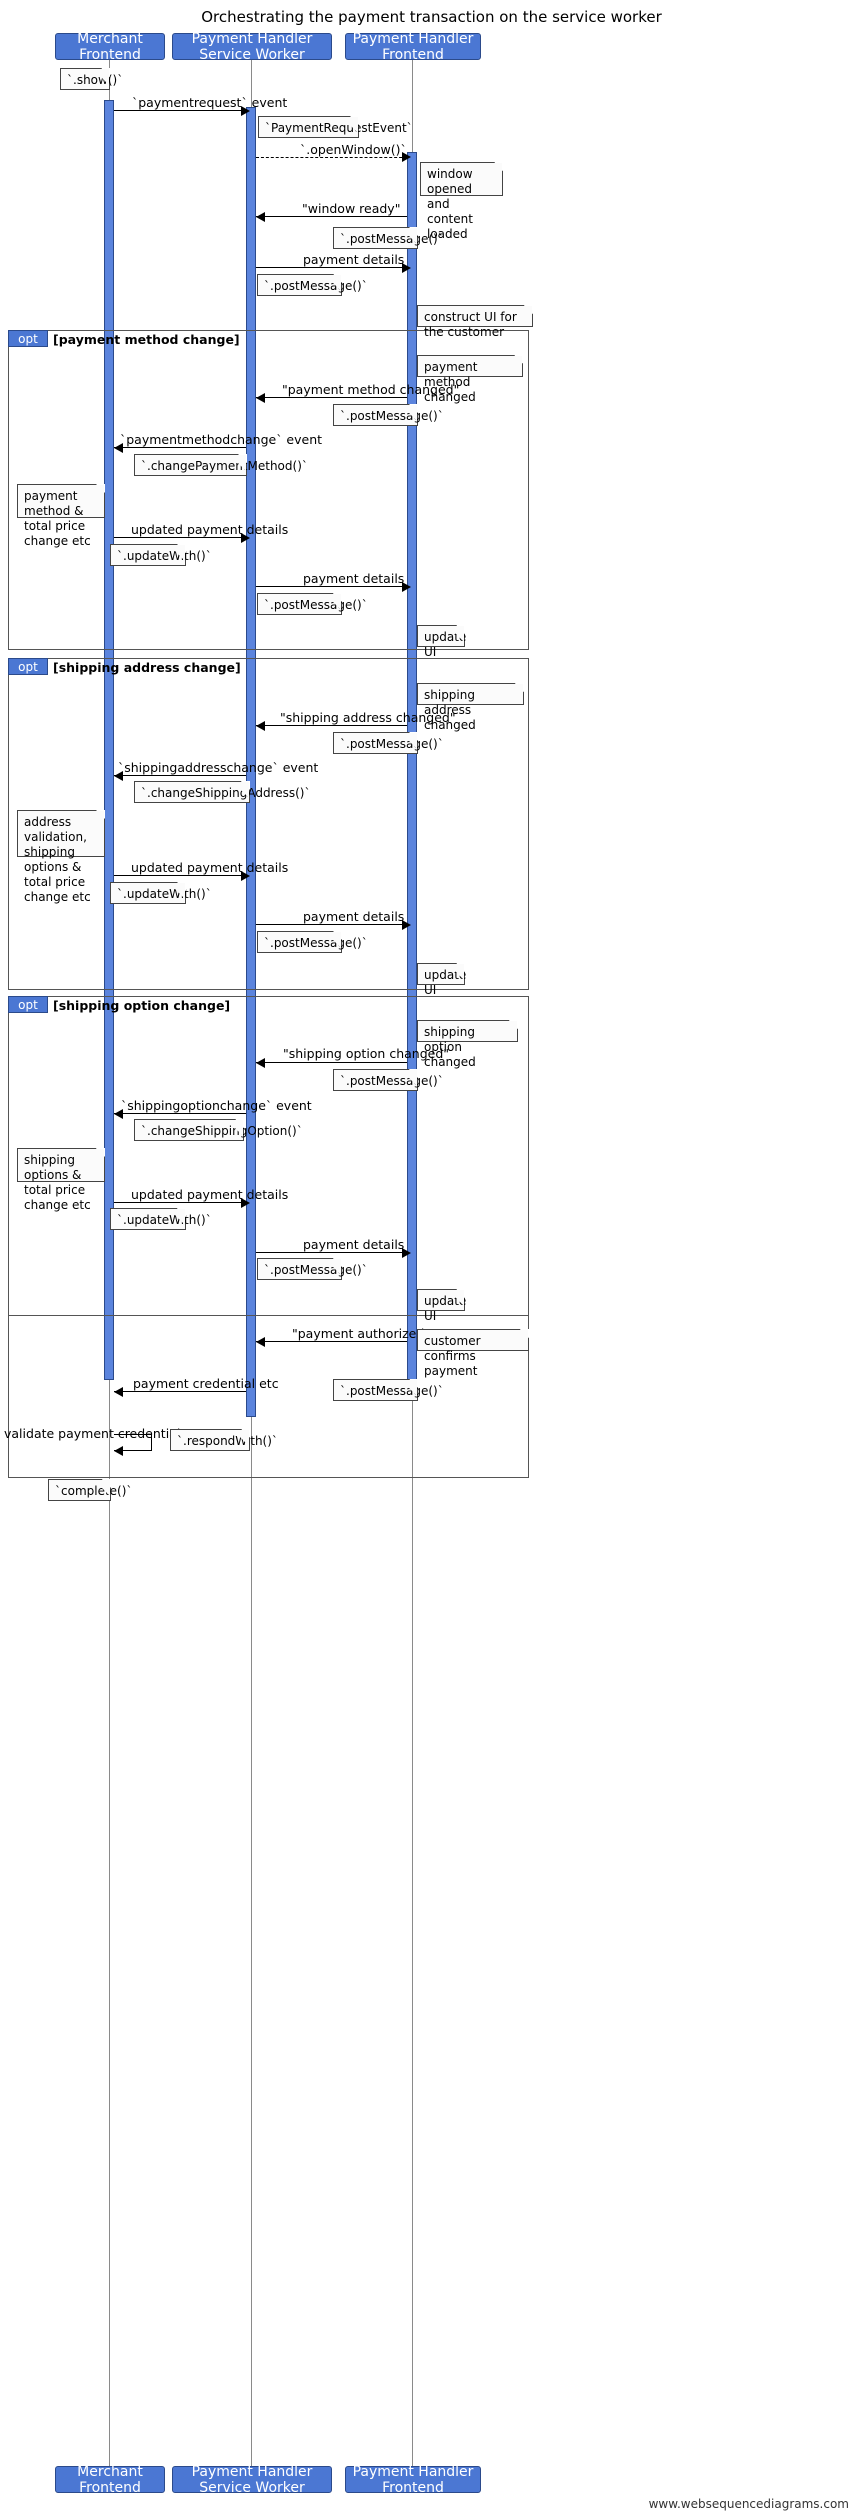 This screenshot has width=863, height=2519. What do you see at coordinates (222, 1131) in the screenshot?
I see `note-text: `.changeShippingOption()`` at bounding box center [222, 1131].